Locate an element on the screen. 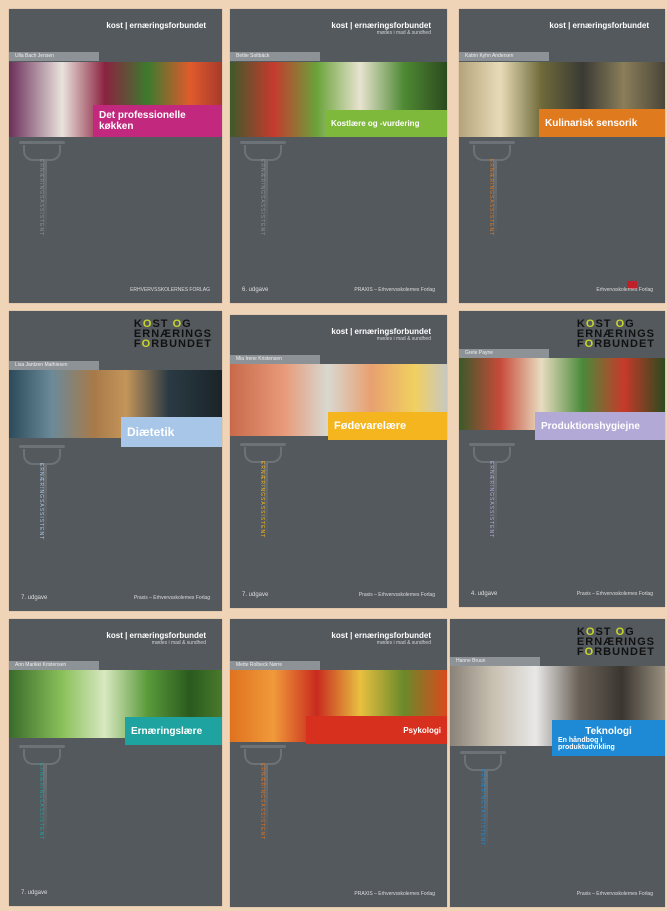 The height and width of the screenshot is (911, 667). book-title: Diætetik is located at coordinates (171, 432).